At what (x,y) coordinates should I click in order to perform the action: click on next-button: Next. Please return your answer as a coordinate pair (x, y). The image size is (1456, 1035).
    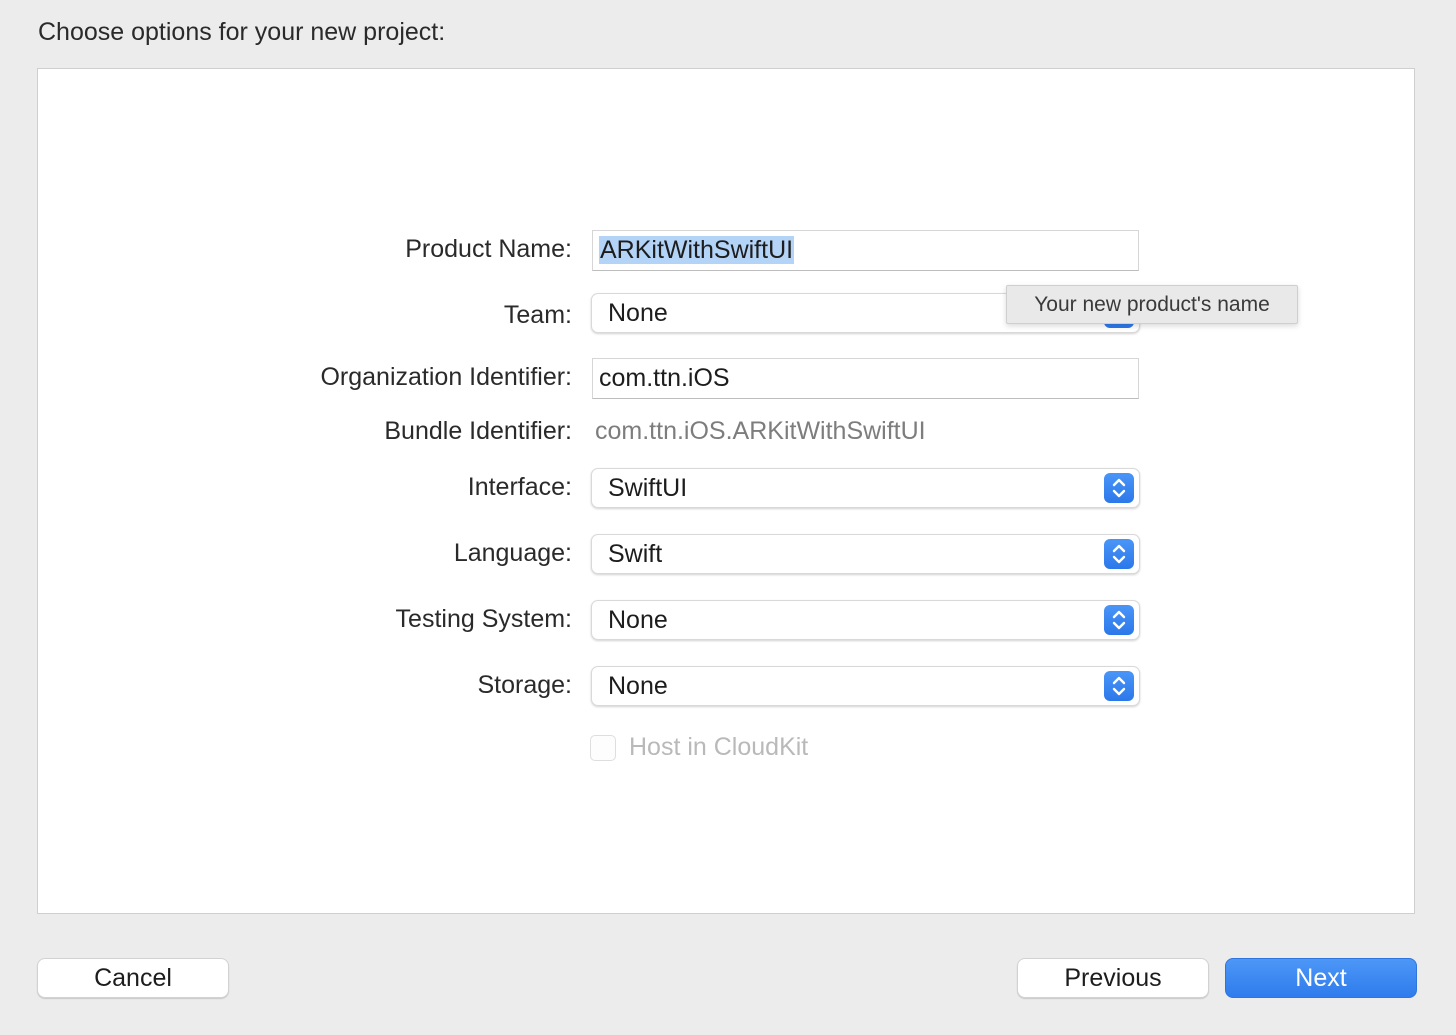
    Looking at the image, I should click on (1321, 978).